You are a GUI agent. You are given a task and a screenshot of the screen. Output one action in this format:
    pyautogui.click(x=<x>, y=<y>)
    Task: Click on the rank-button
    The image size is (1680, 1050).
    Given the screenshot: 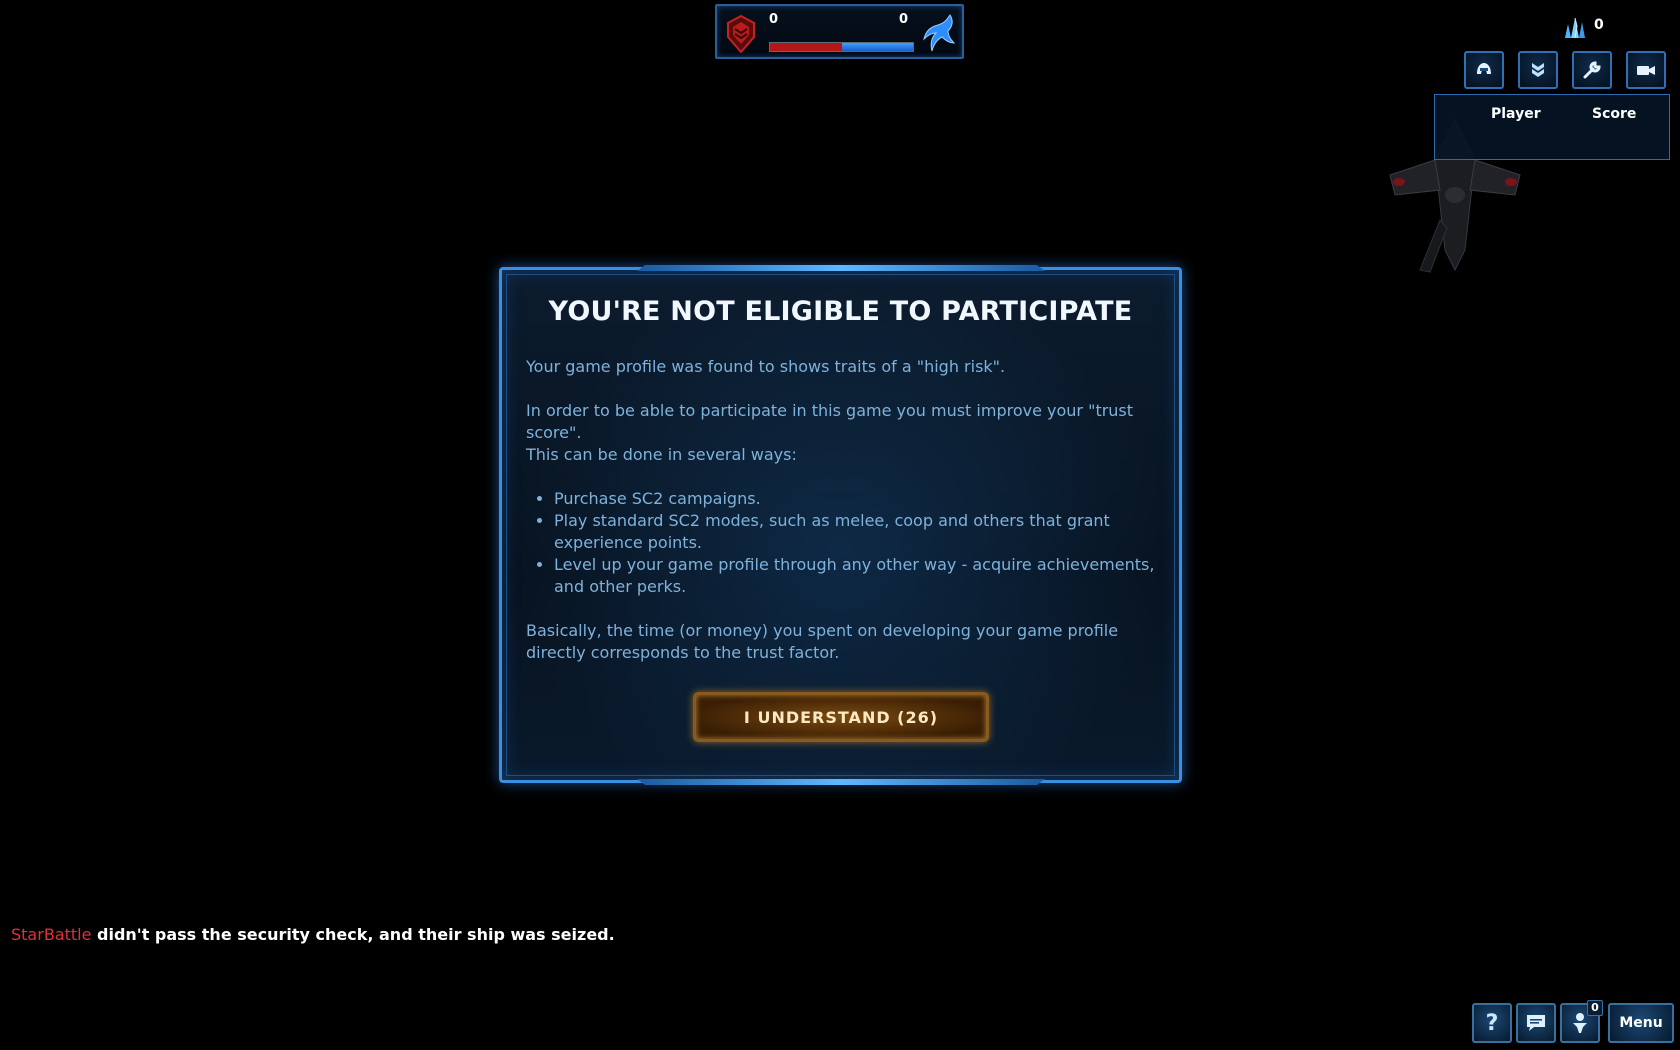 What is the action you would take?
    pyautogui.click(x=1538, y=70)
    